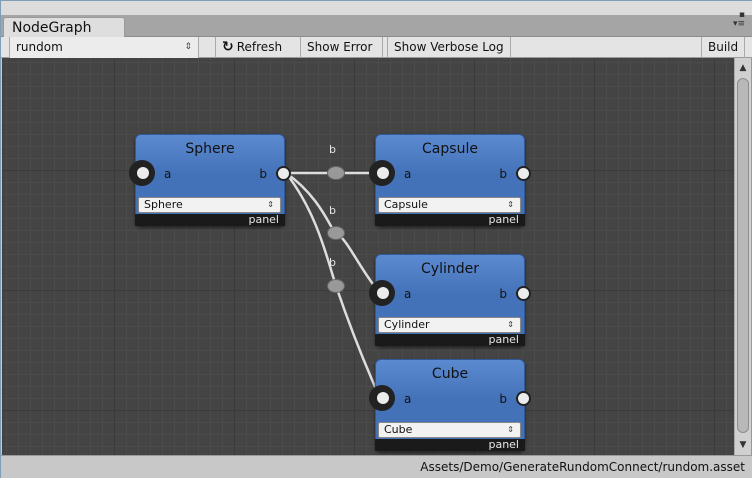 The height and width of the screenshot is (478, 752). I want to click on refresh-button: ↻ Refresh, so click(258, 47).